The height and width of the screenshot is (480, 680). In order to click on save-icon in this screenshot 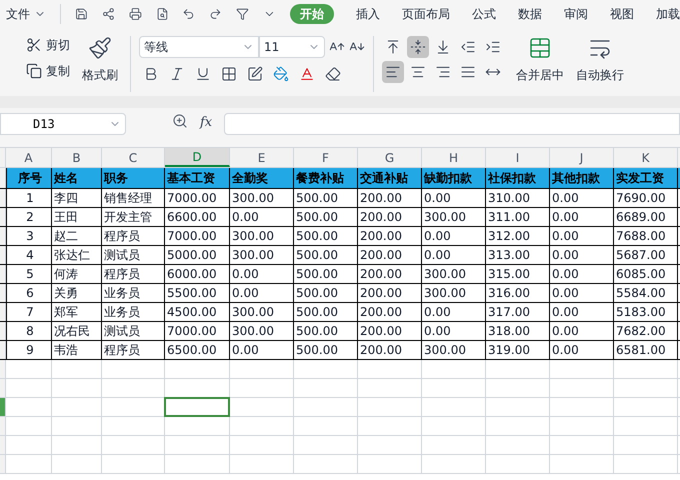, I will do `click(81, 14)`.